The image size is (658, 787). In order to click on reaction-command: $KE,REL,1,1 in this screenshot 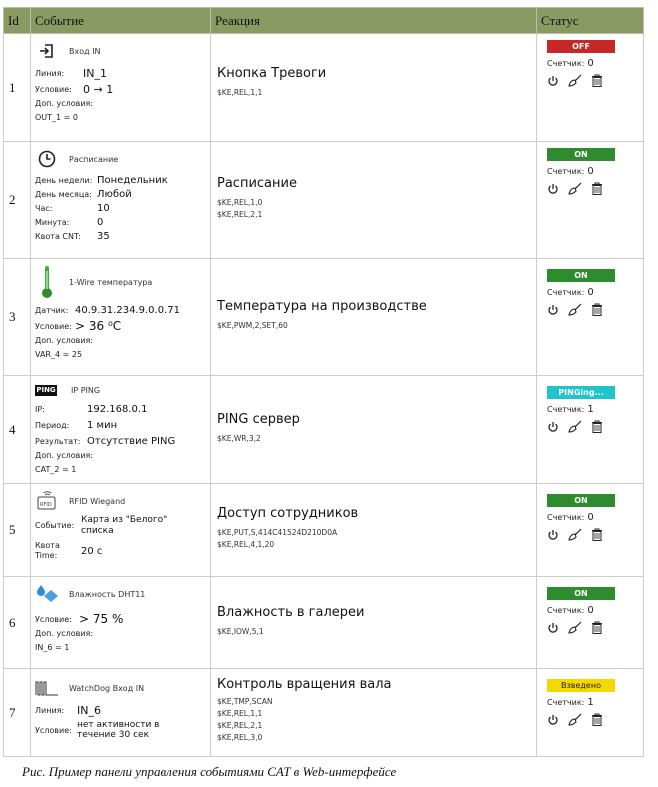, I will do `click(240, 92)`.